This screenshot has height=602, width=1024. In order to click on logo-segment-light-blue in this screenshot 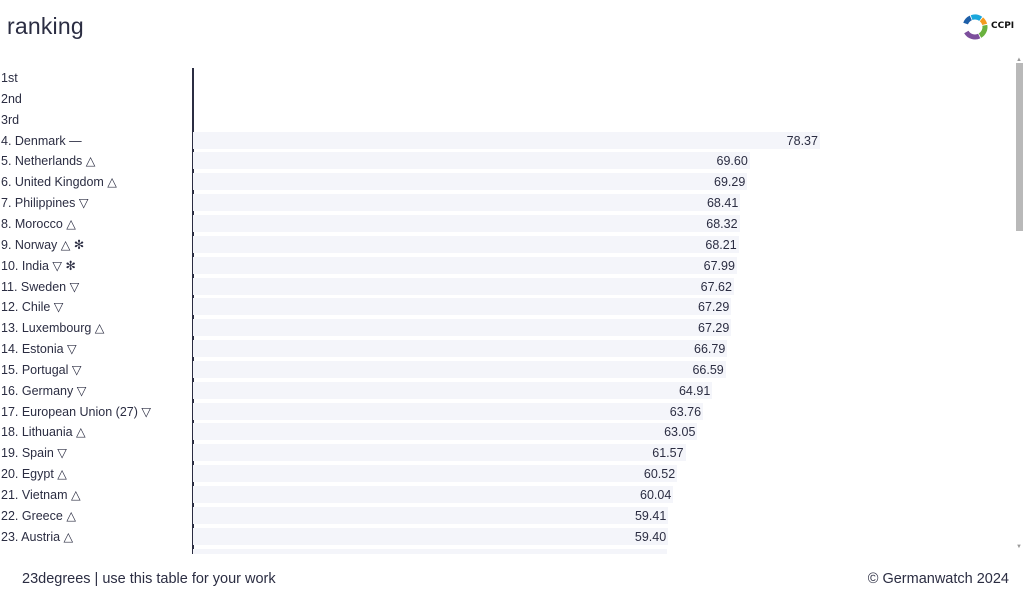, I will do `click(976, 18)`.